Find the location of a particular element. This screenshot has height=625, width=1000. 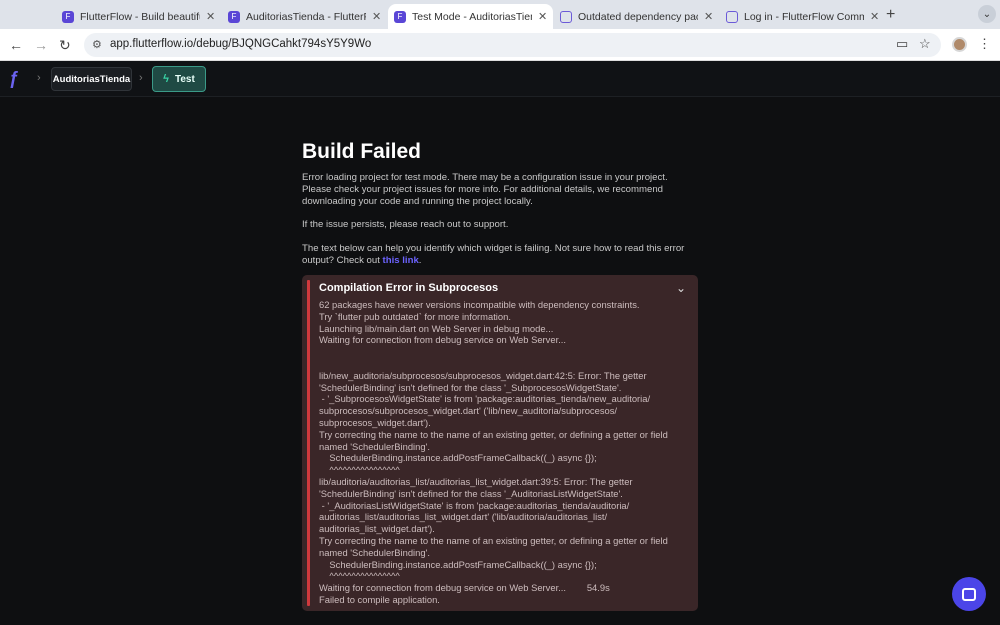

test-mode-chip: ϟ Test is located at coordinates (179, 79).